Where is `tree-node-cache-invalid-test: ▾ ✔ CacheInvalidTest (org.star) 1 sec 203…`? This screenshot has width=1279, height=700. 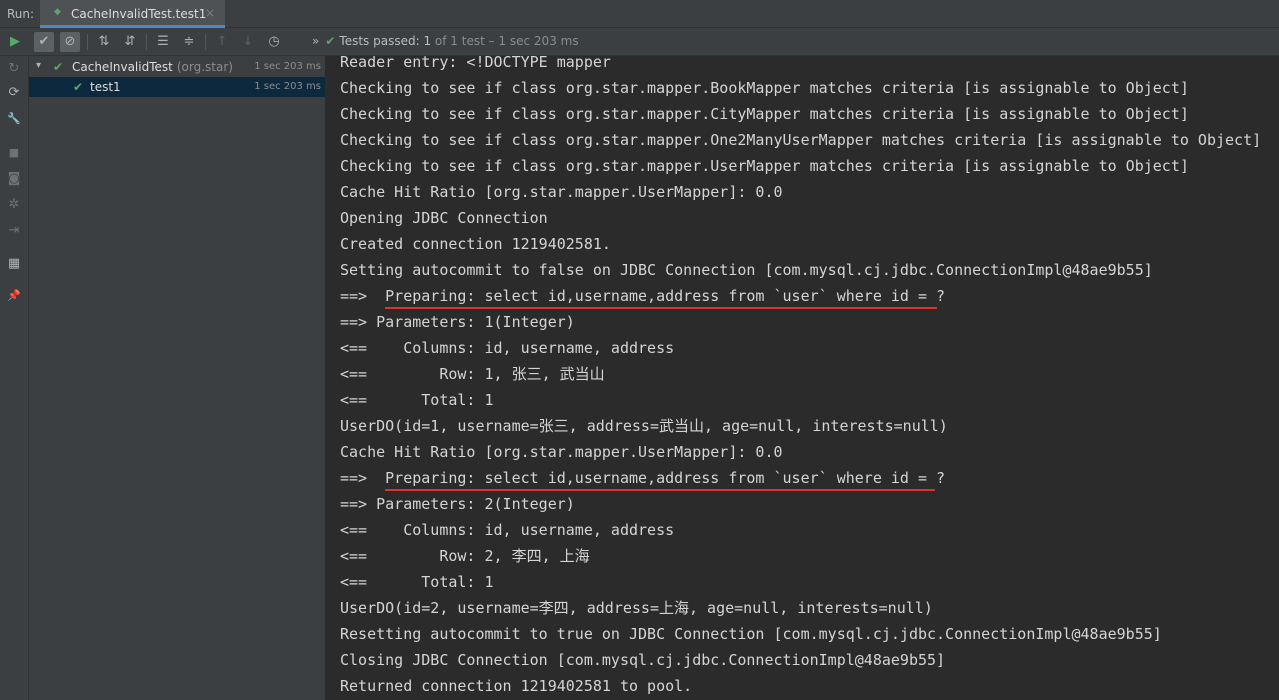
tree-node-cache-invalid-test: ▾ ✔ CacheInvalidTest (org.star) 1 sec 203… is located at coordinates (177, 67).